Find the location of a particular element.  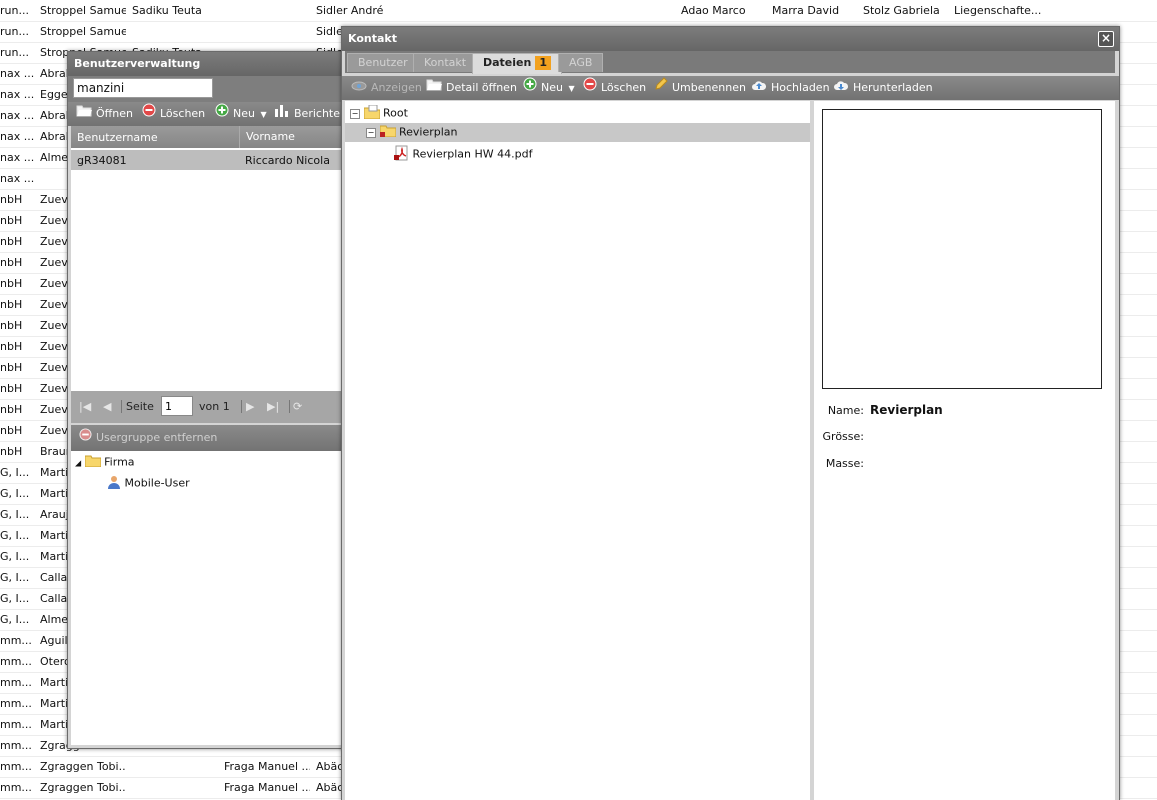

usergroup-toolbar: Usergruppe entfernen is located at coordinates (218, 438).